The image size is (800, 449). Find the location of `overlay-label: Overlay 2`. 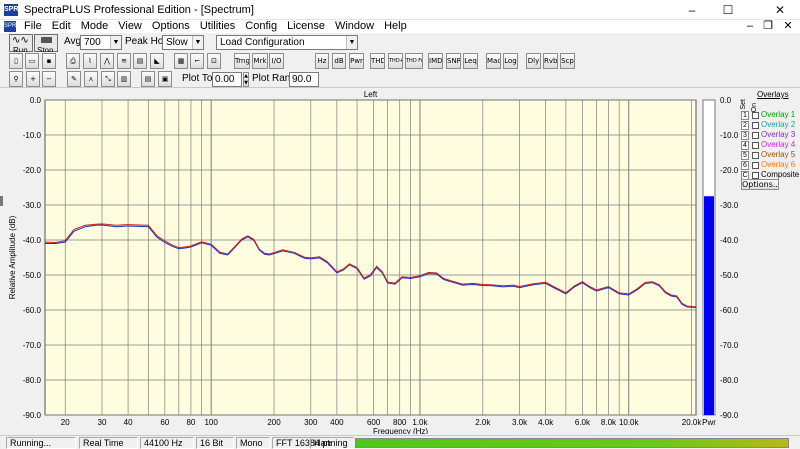

overlay-label: Overlay 2 is located at coordinates (778, 124).